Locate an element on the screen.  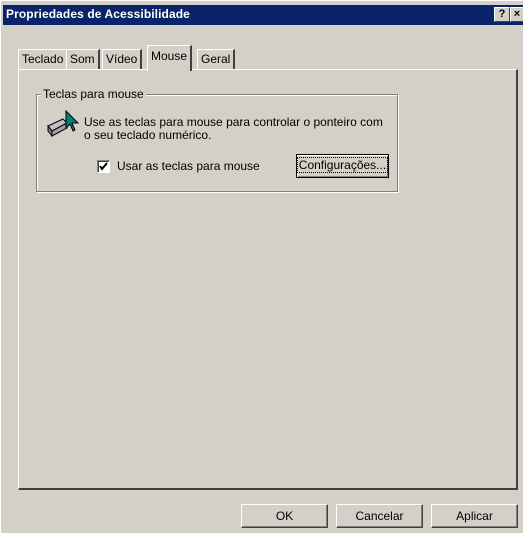
title-bar: Propriedades de Acessibilidade ? × is located at coordinates (263, 15).